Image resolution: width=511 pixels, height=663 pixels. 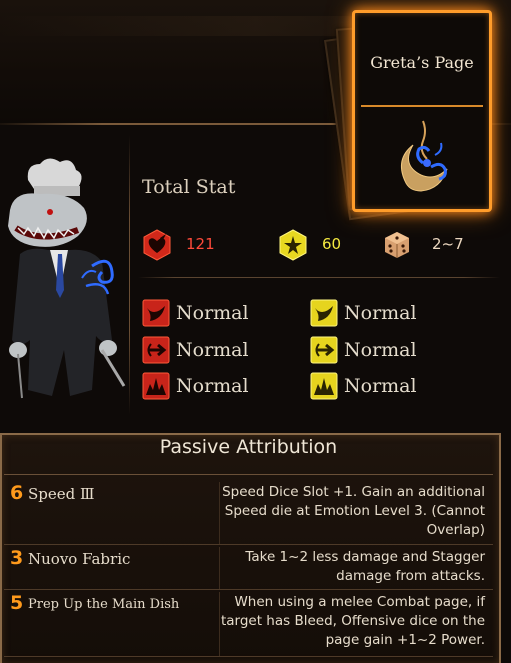 I want to click on passive-cost: 5, so click(x=17, y=603).